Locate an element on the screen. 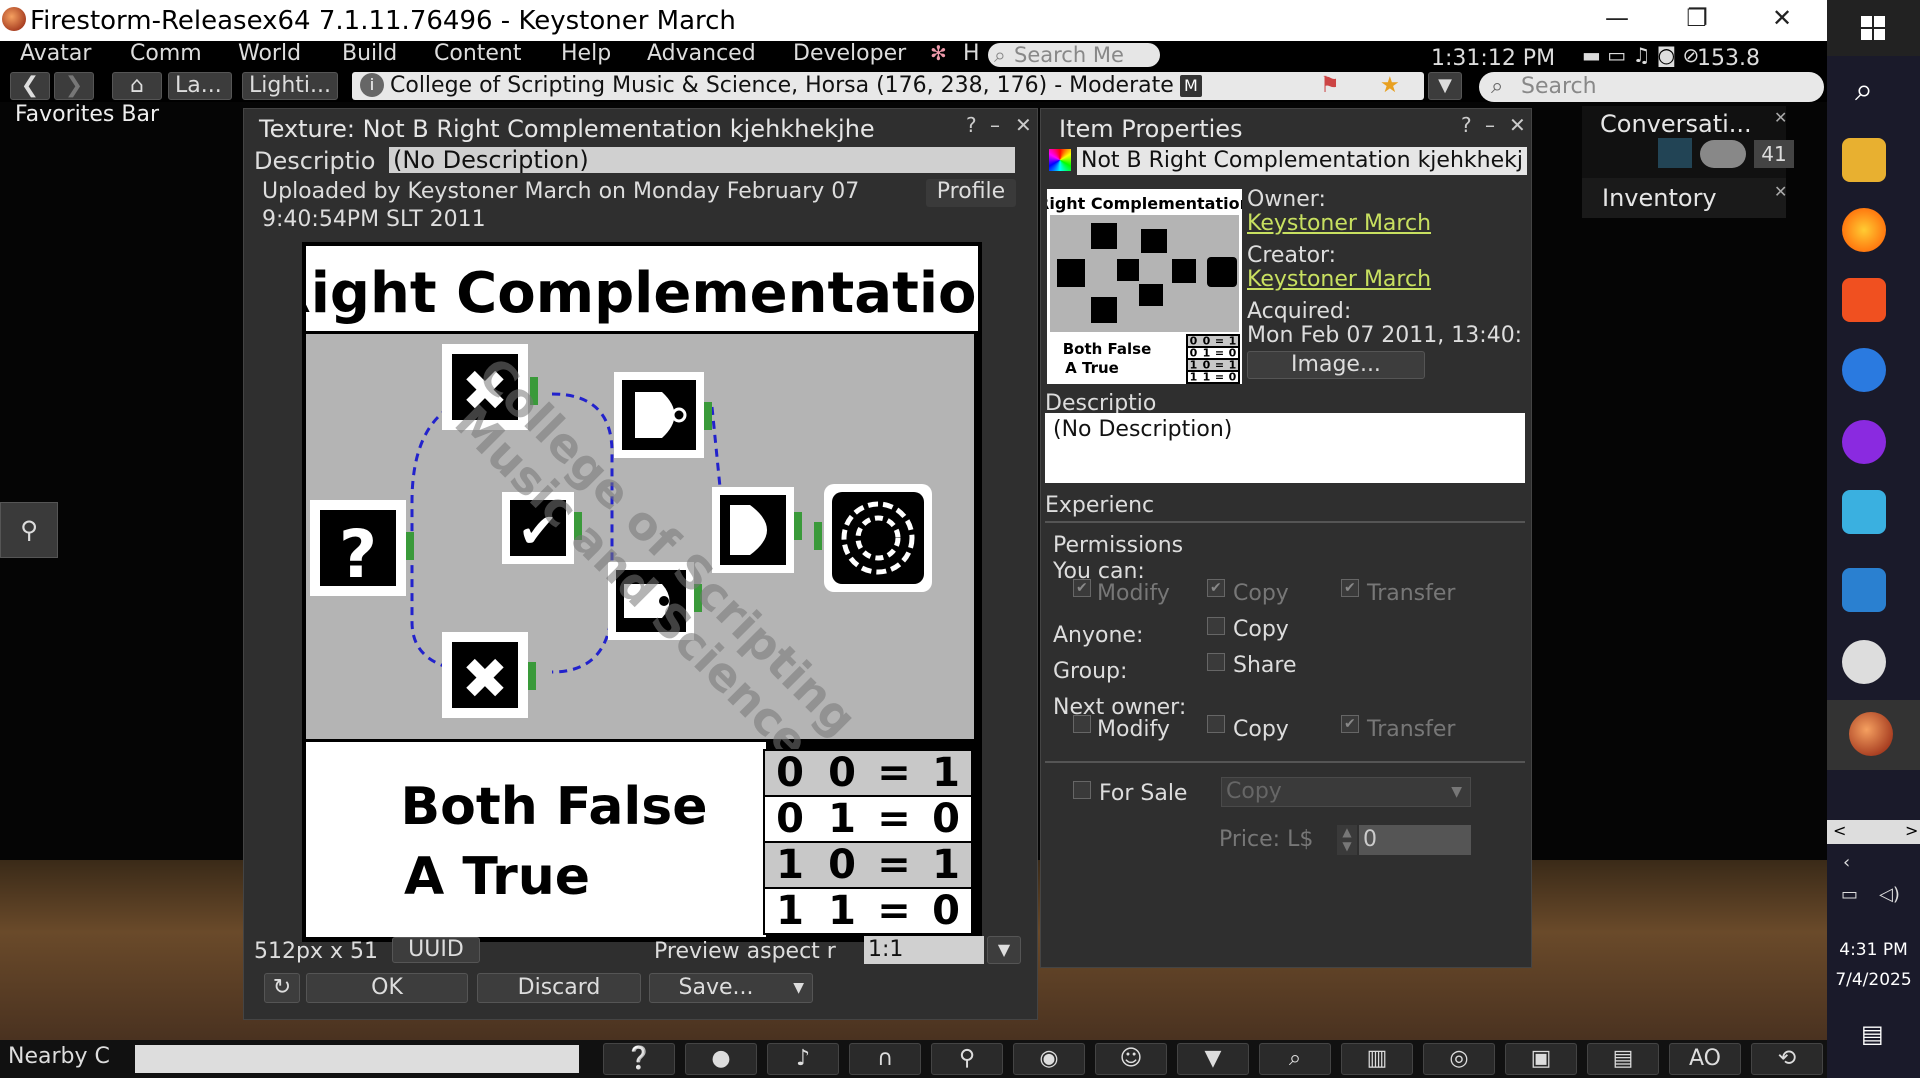 This screenshot has width=1920, height=1078. windows-start-icon is located at coordinates (1873, 28).